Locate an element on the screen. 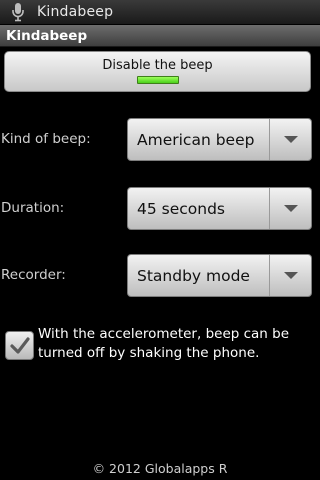 Image resolution: width=320 pixels, height=480 pixels. duration-dropdown-icon is located at coordinates (290, 208).